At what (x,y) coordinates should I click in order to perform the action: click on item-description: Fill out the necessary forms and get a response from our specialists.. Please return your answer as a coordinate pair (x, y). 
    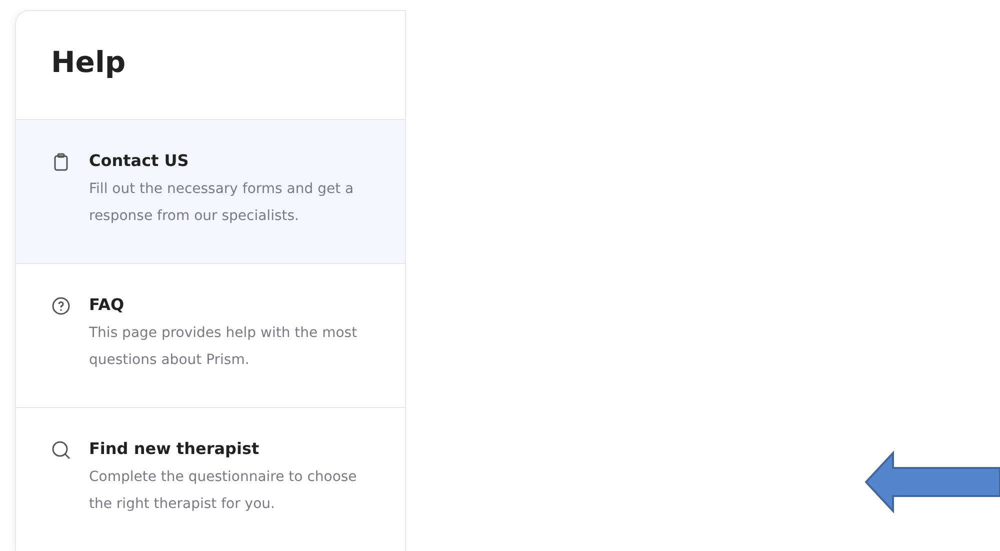
    Looking at the image, I should click on (222, 203).